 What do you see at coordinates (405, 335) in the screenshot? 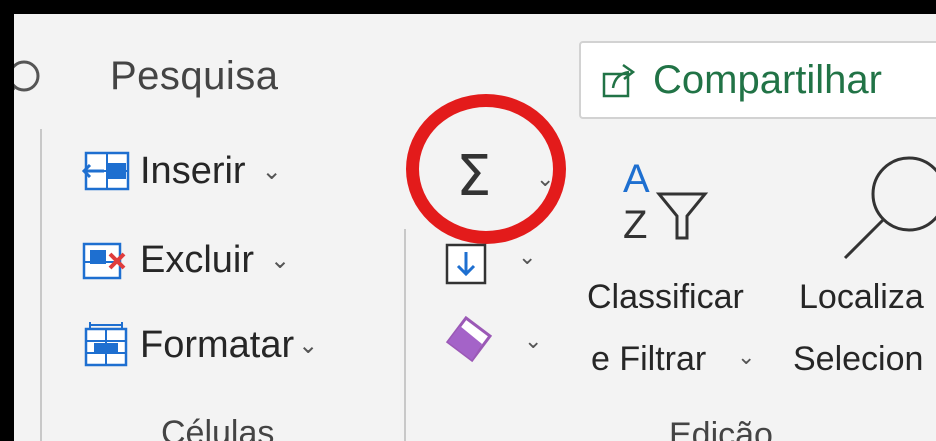
I see `group-divider-cells-editing` at bounding box center [405, 335].